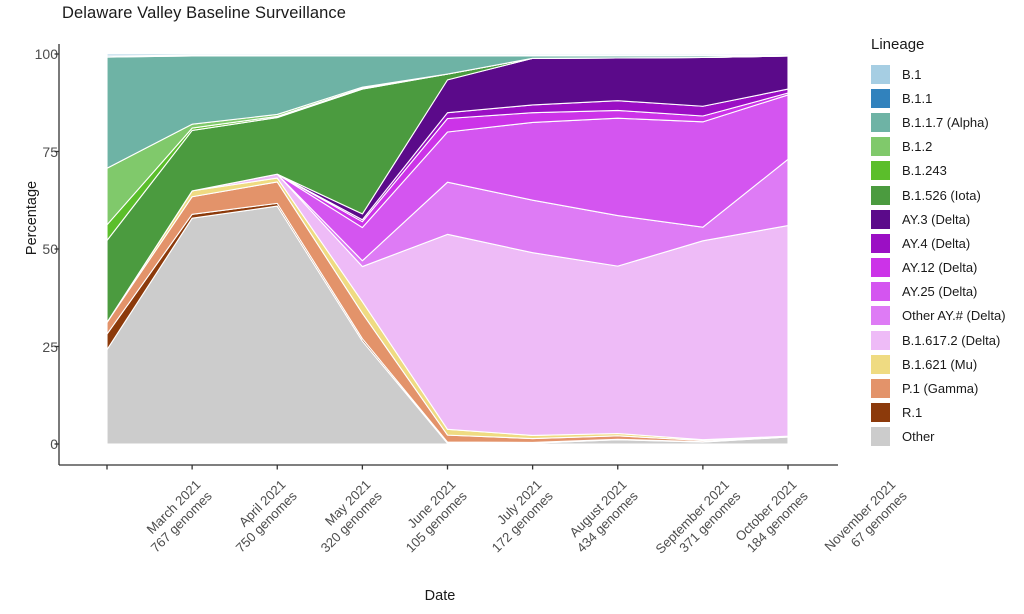 This screenshot has width=1024, height=614. What do you see at coordinates (941, 195) in the screenshot?
I see `legend-label: B.1.526 (Iota)` at bounding box center [941, 195].